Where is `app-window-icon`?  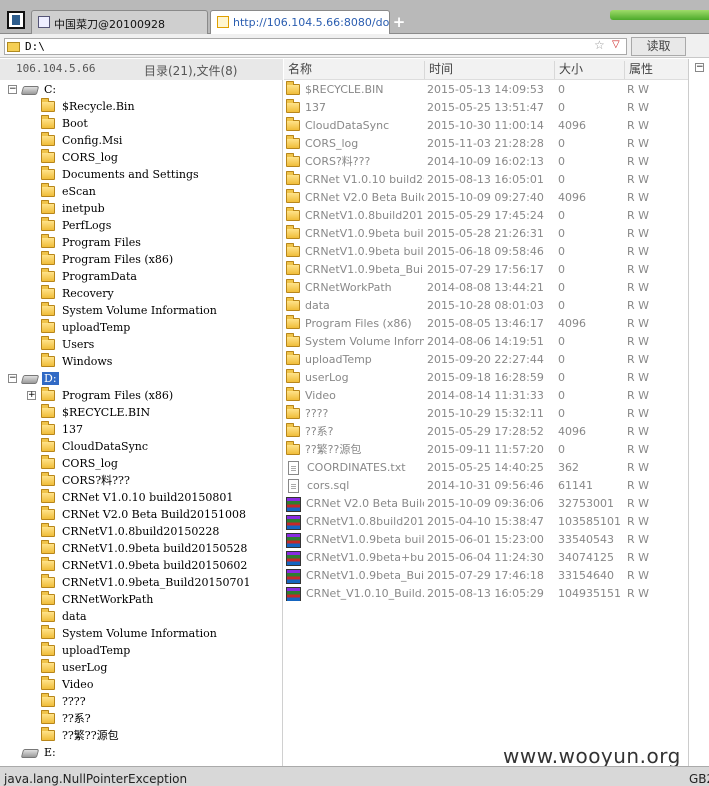 app-window-icon is located at coordinates (16, 20).